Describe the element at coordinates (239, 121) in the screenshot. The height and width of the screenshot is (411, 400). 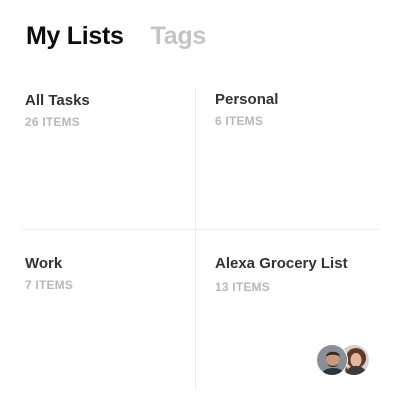
I see `list-item-count: 6 ITEMS` at that location.